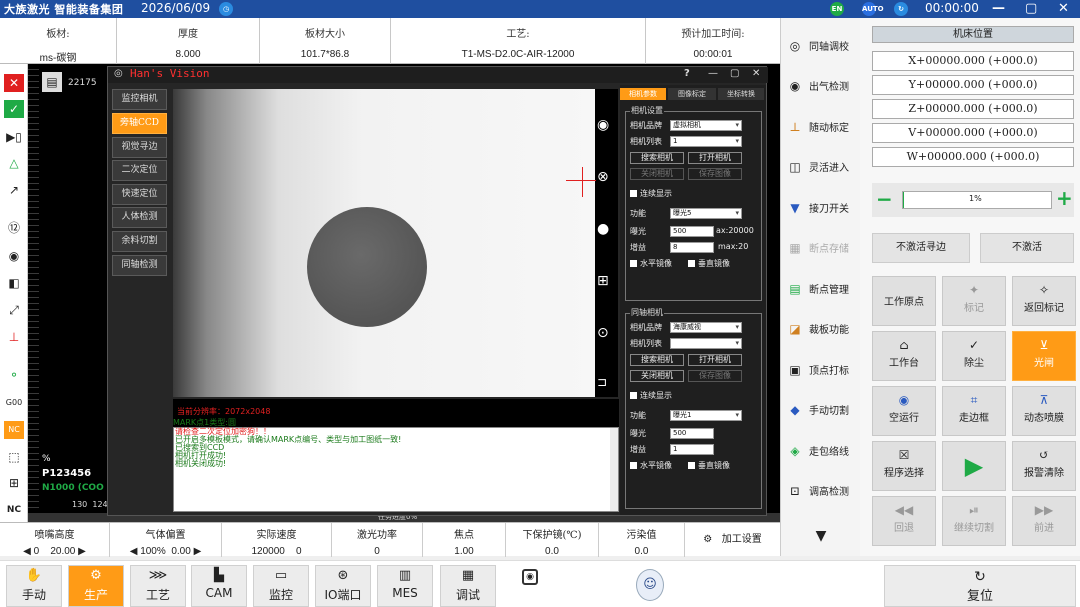  What do you see at coordinates (692, 247) in the screenshot?
I see `gain-input: 8` at bounding box center [692, 247].